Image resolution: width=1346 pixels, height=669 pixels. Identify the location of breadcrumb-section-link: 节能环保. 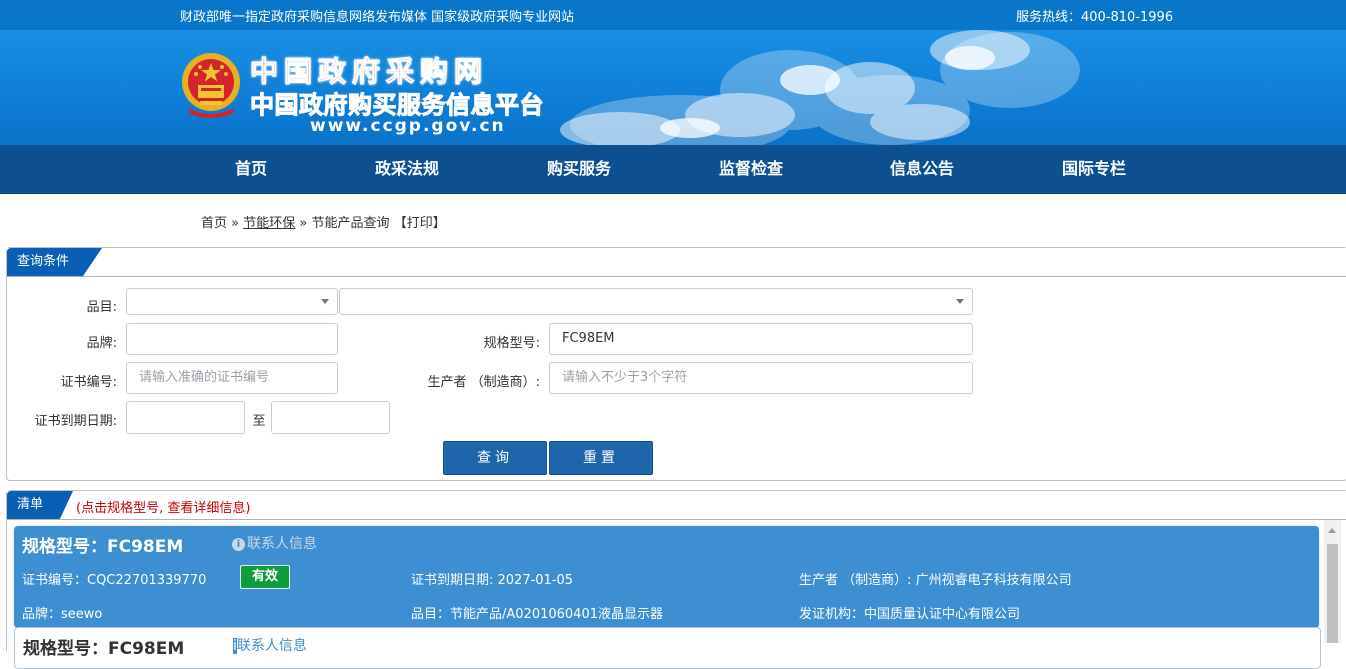
(269, 223).